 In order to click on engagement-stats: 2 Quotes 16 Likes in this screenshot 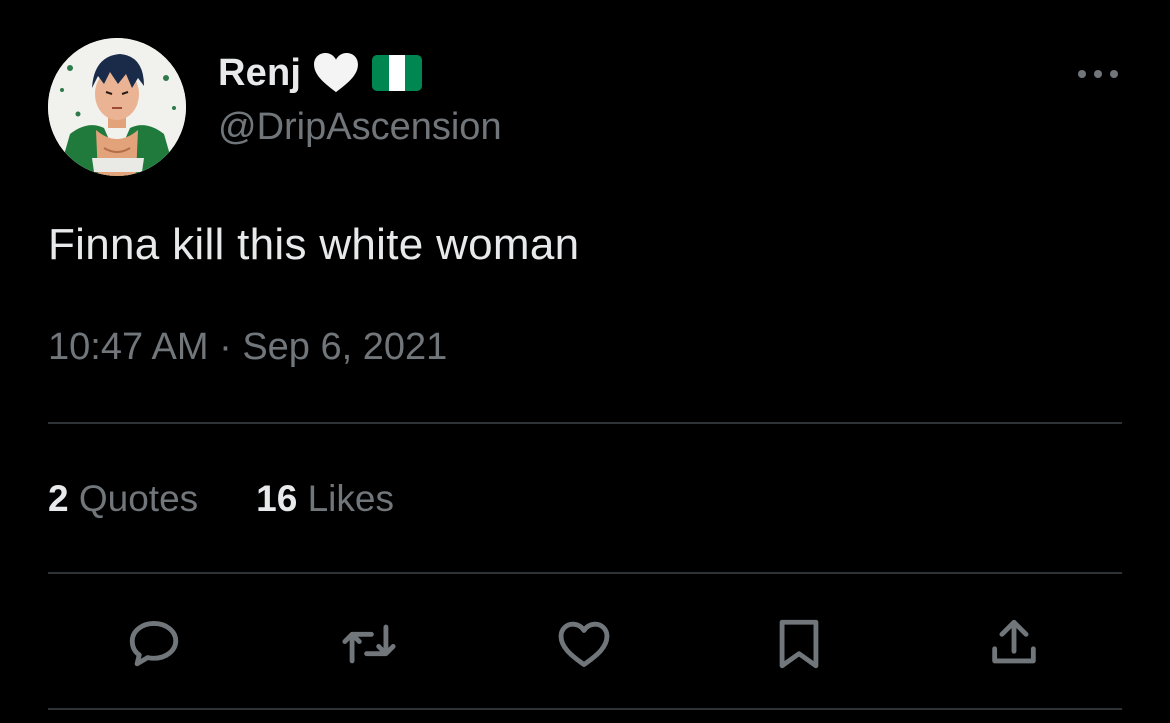, I will do `click(221, 499)`.